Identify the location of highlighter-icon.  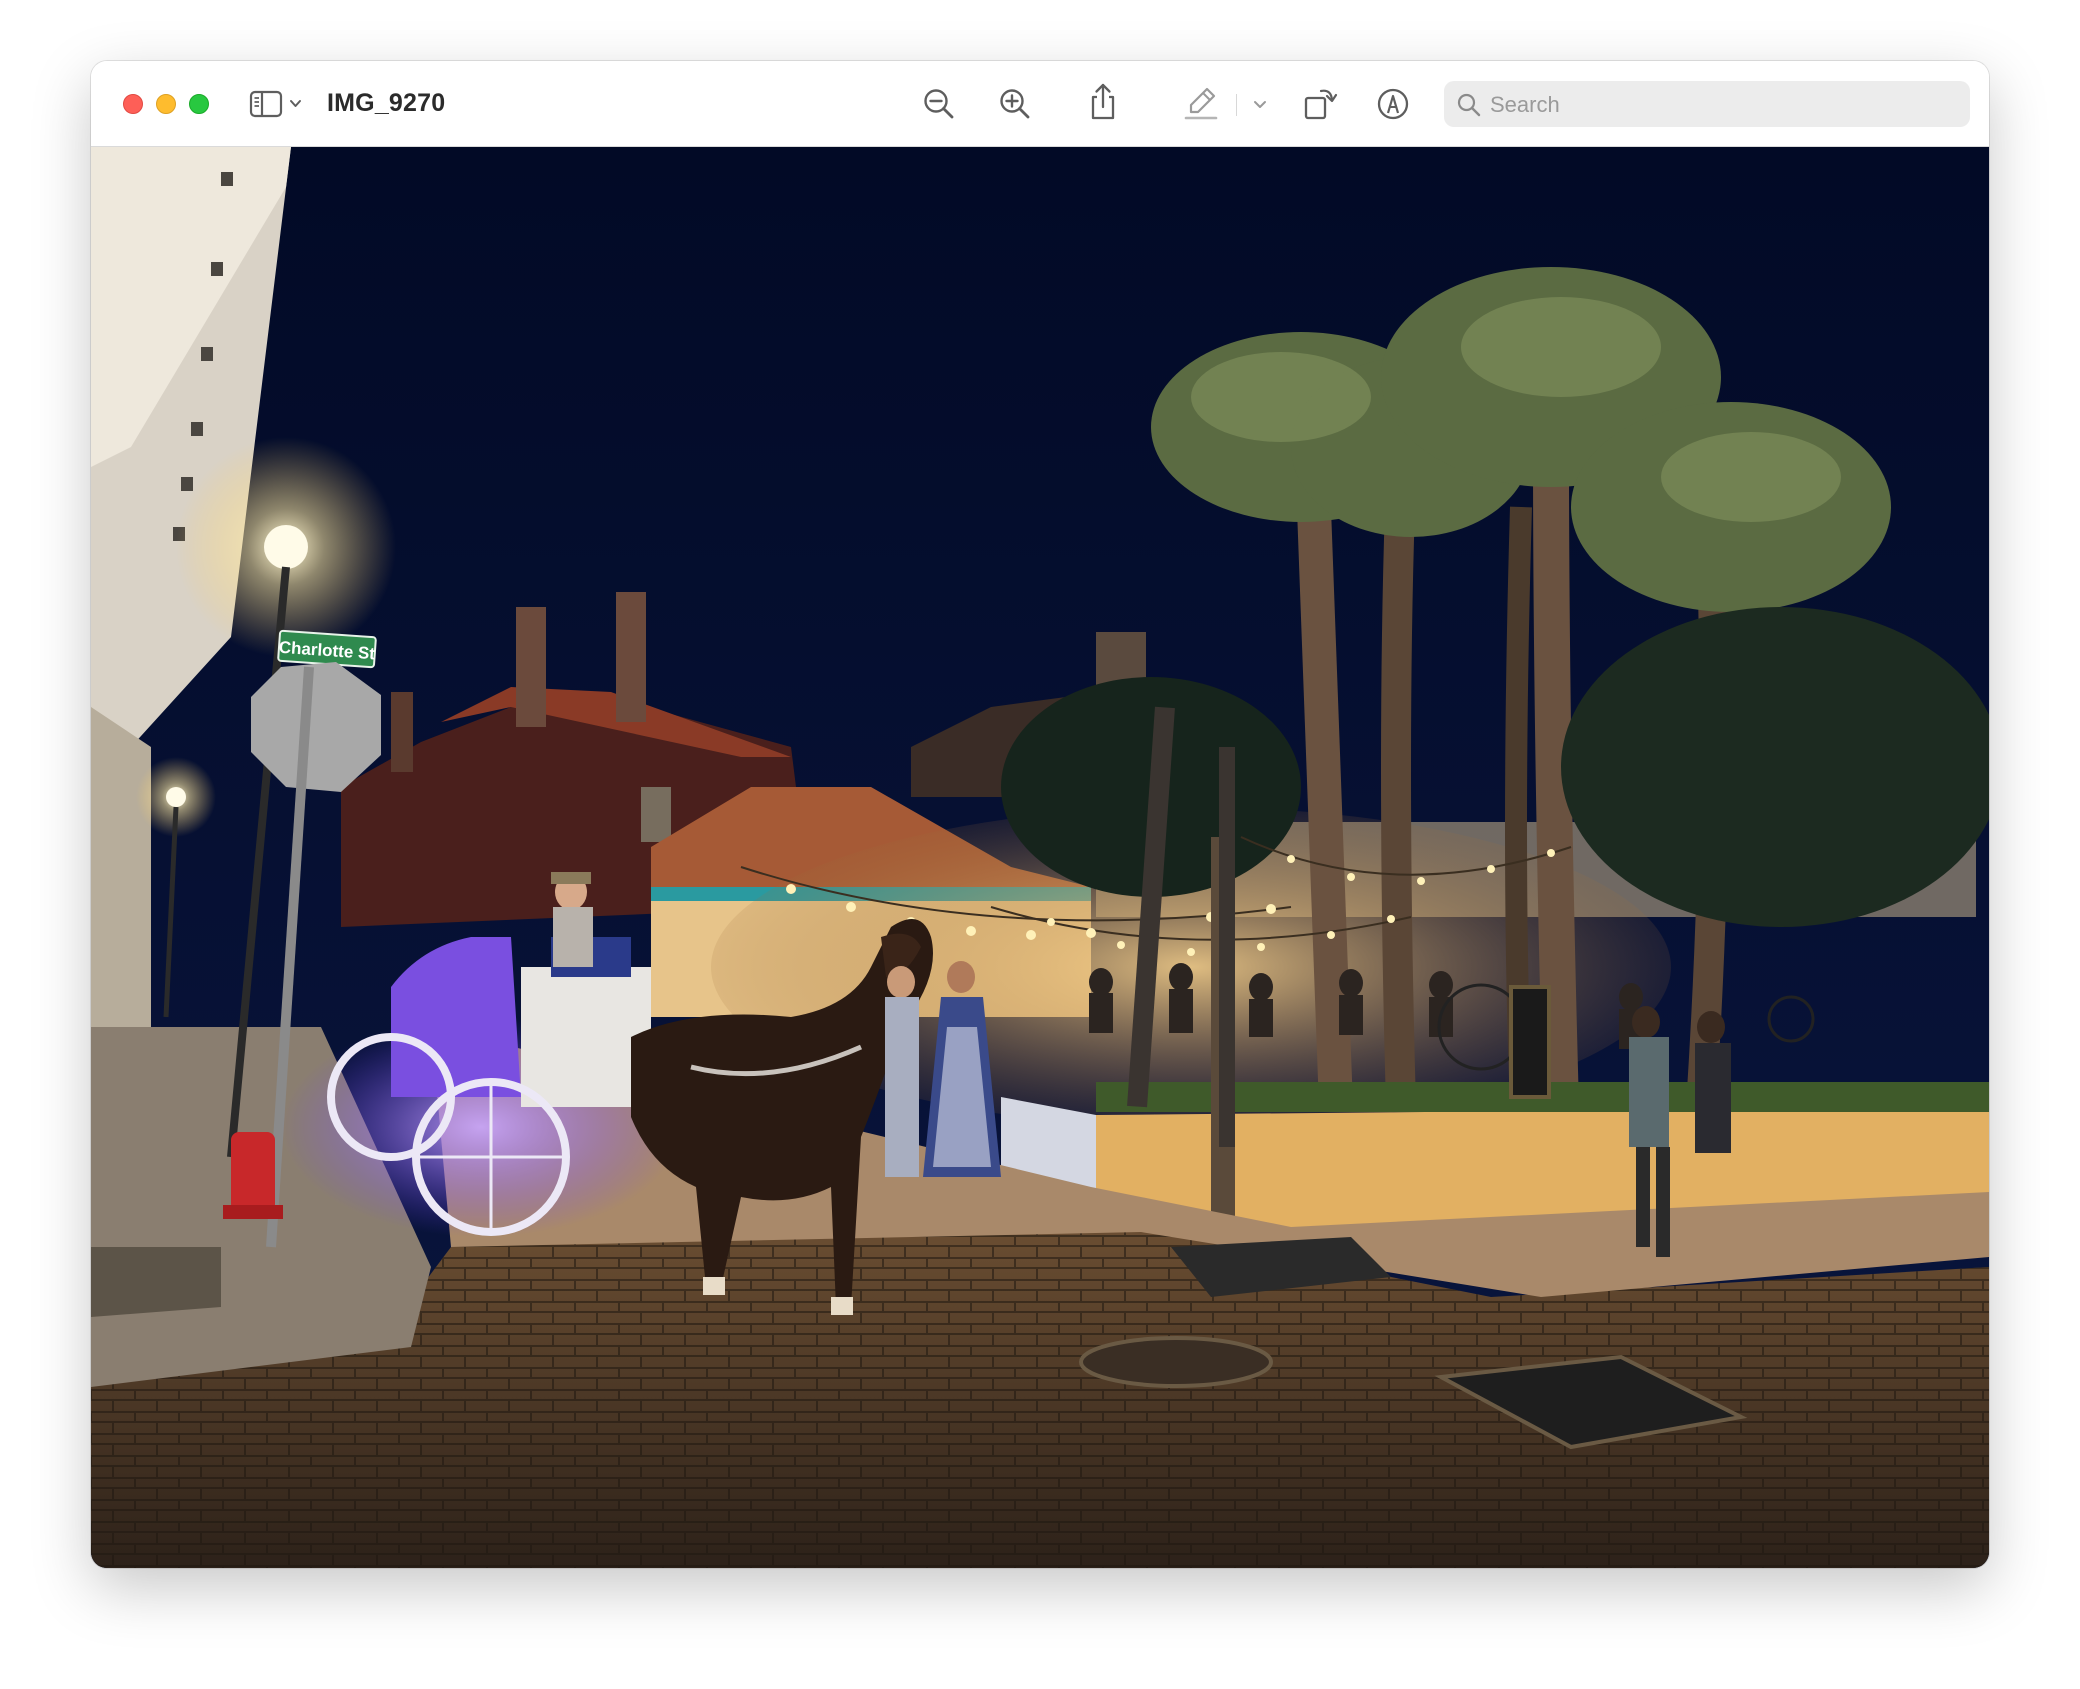
(1201, 103).